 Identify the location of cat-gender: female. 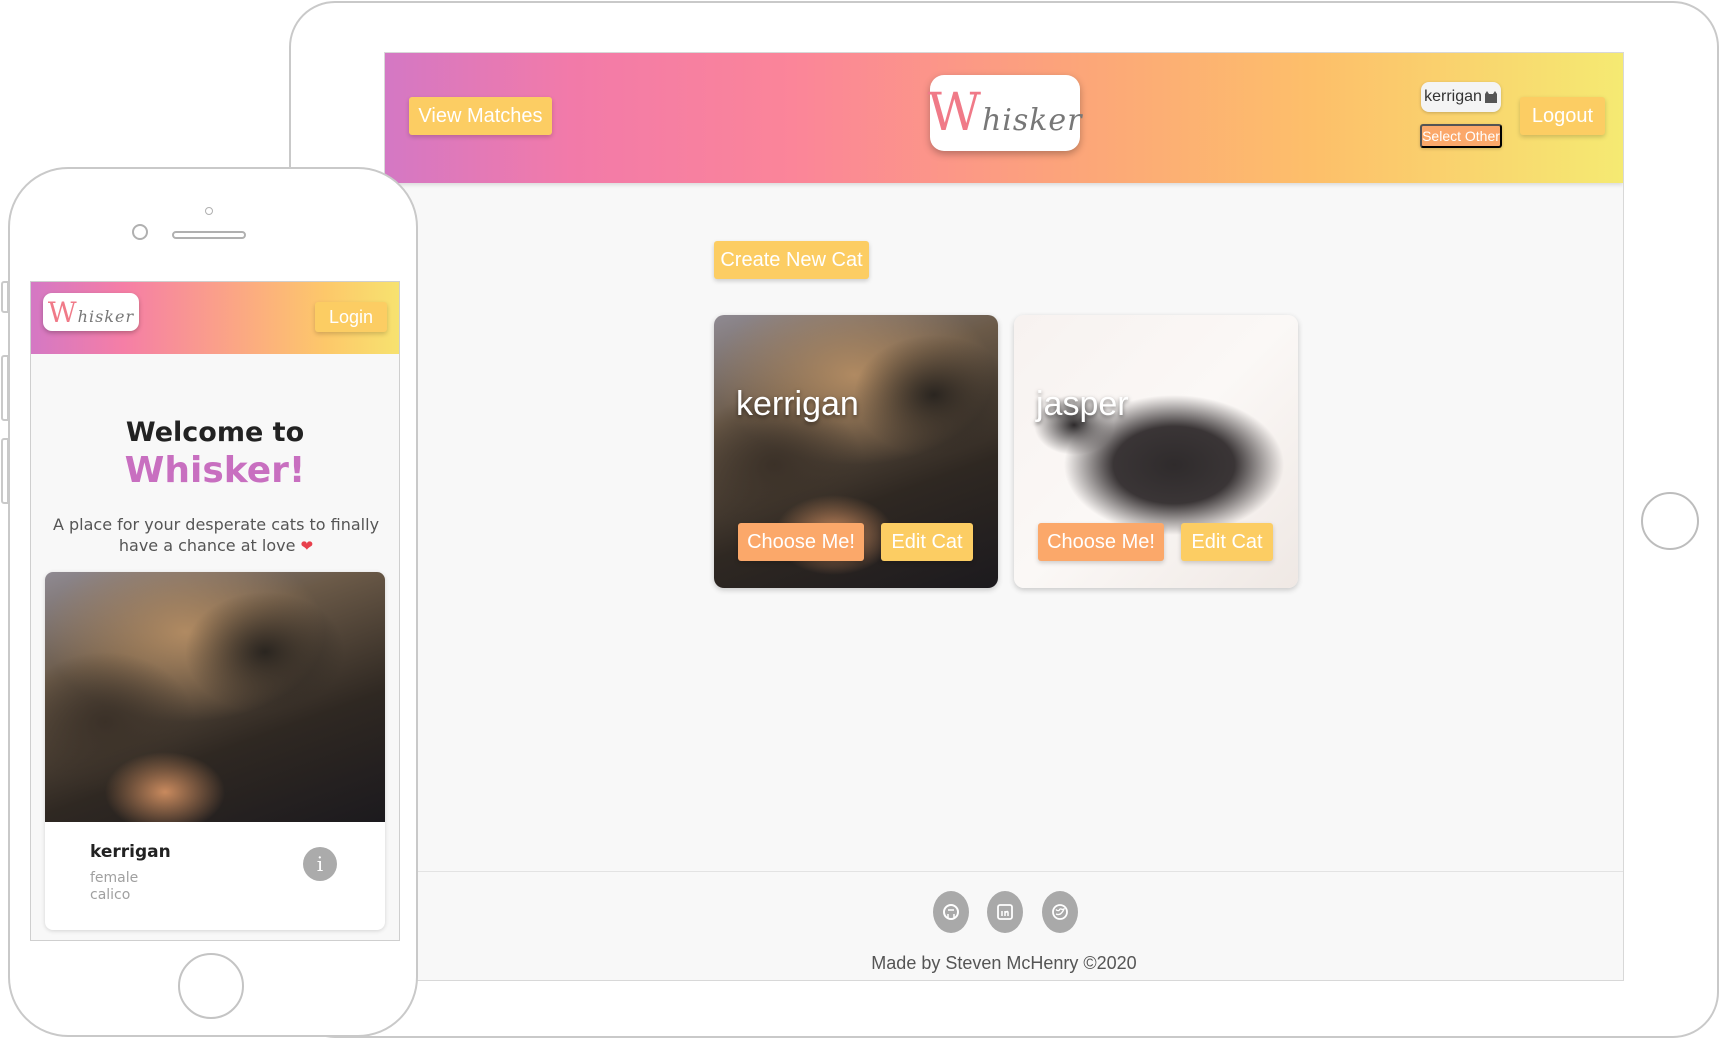
(114, 878).